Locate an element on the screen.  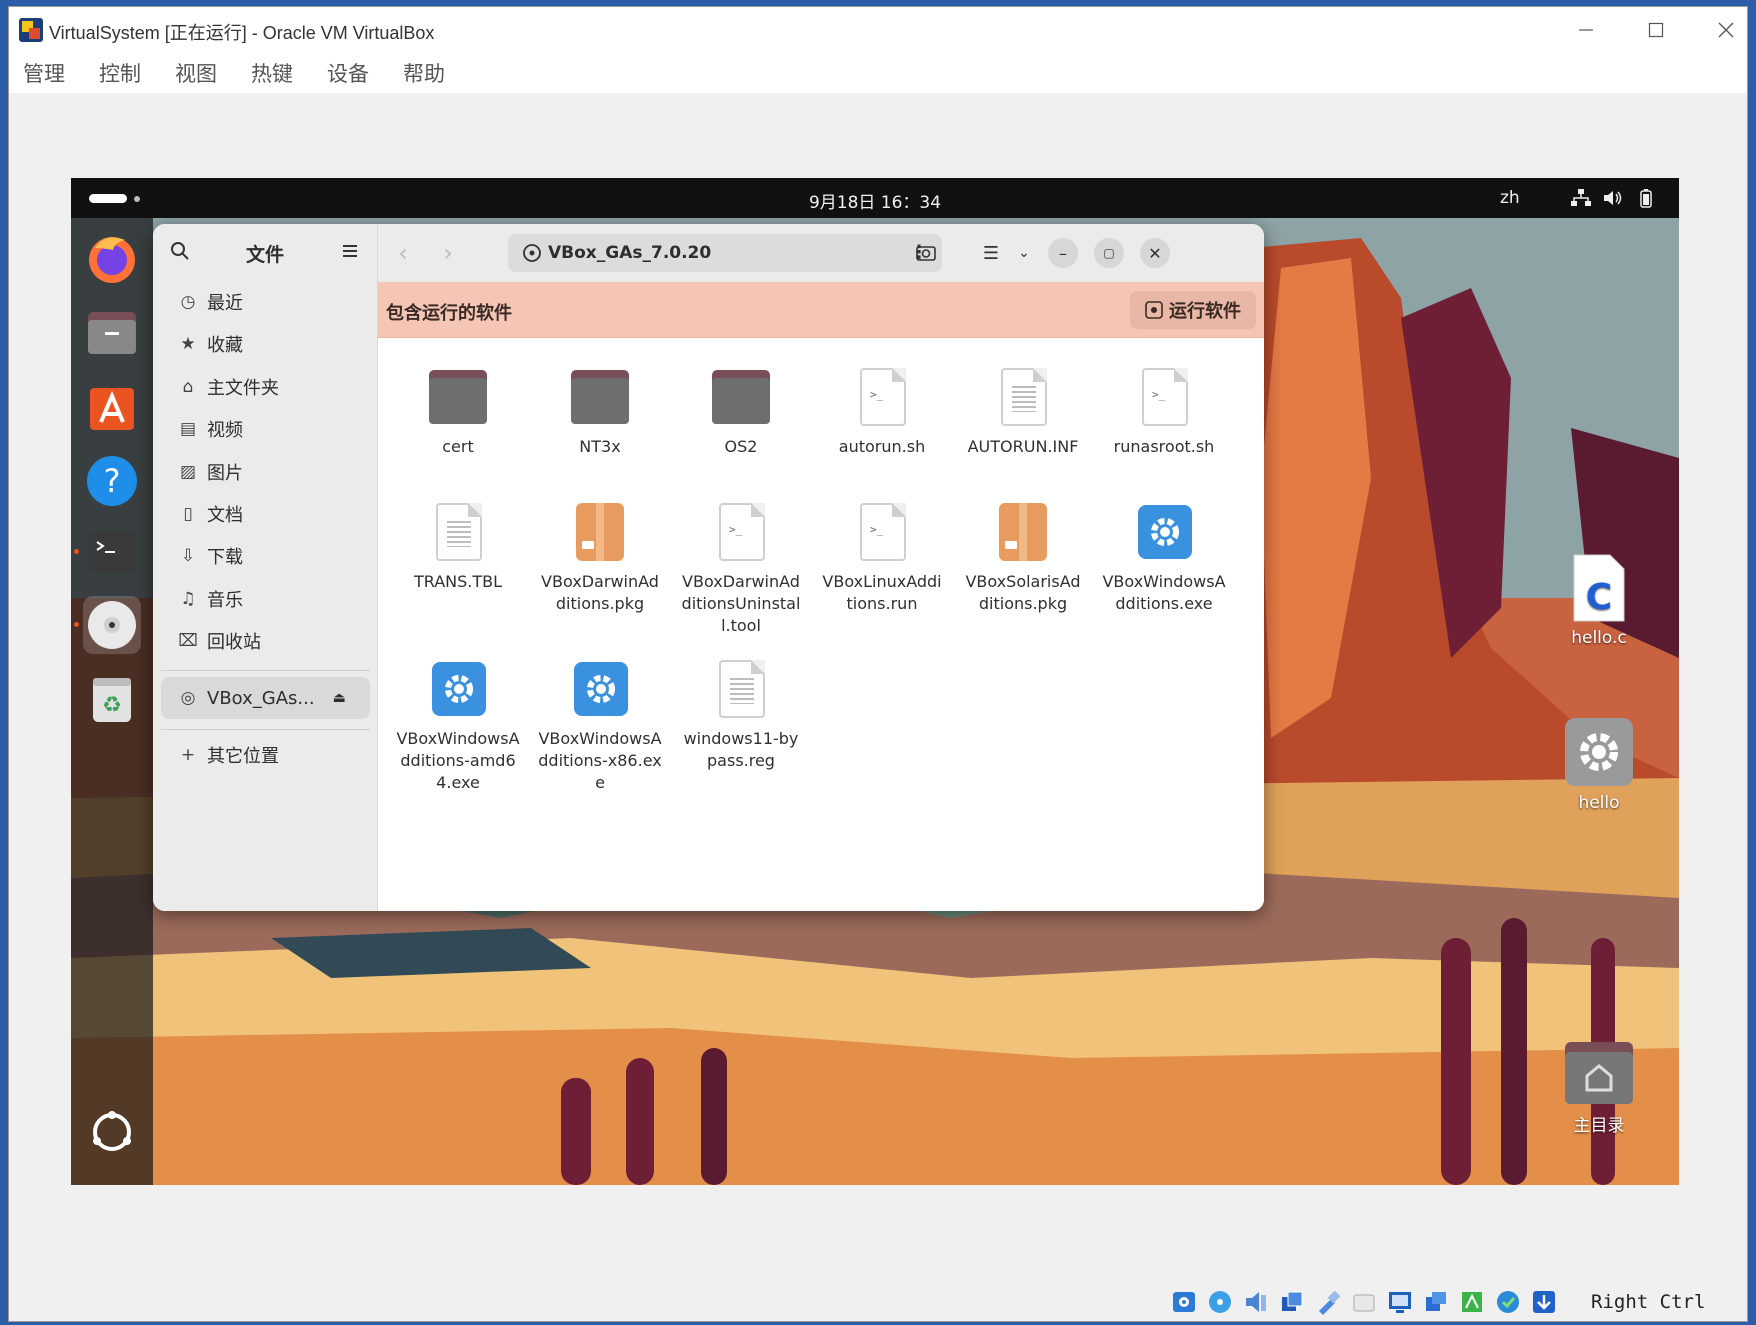
star-icon: ★ is located at coordinates (188, 344).